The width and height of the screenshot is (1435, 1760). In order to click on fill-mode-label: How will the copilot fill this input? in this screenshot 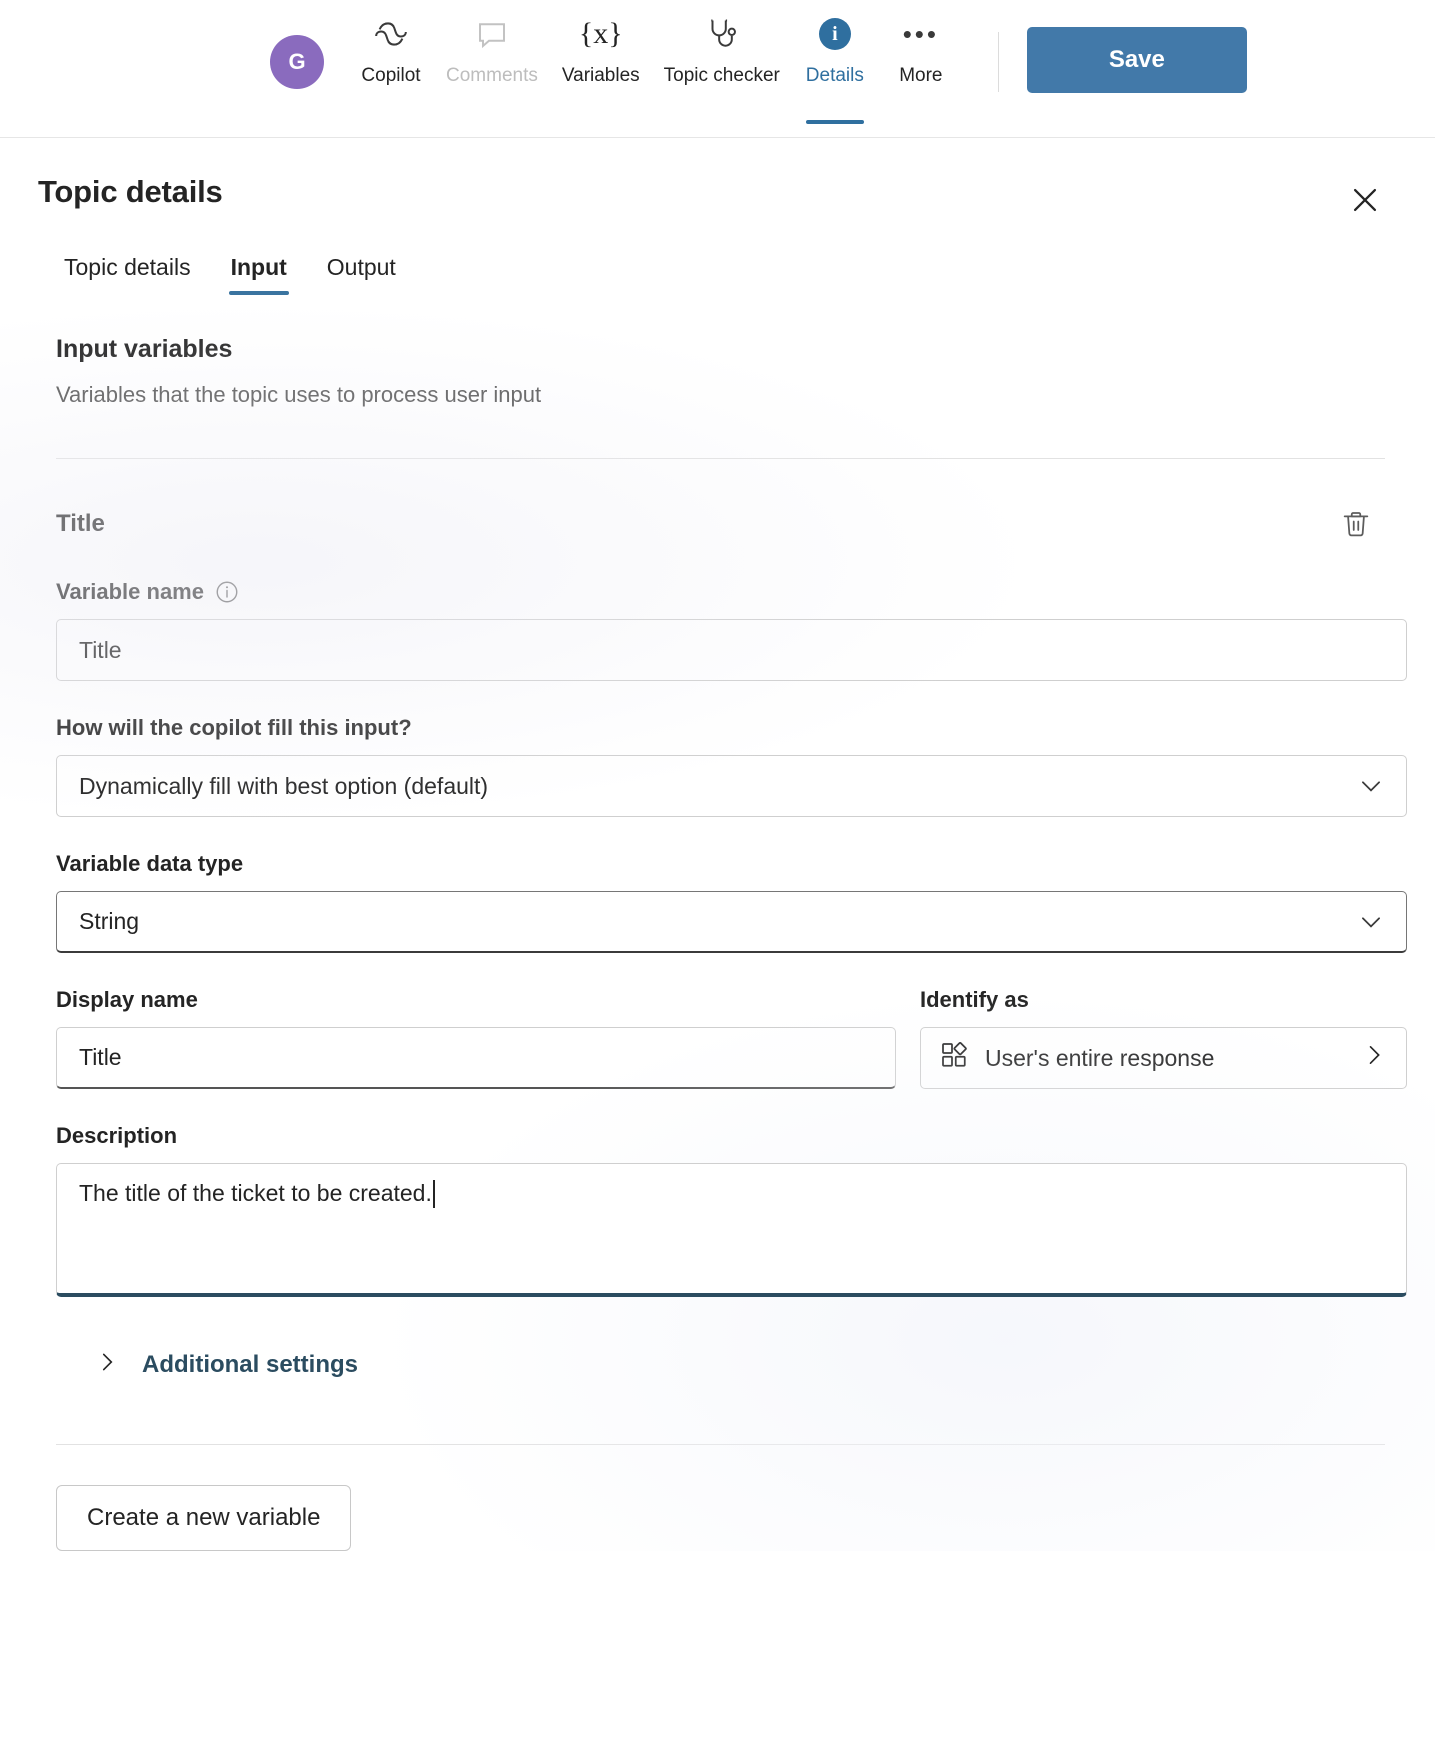, I will do `click(234, 727)`.